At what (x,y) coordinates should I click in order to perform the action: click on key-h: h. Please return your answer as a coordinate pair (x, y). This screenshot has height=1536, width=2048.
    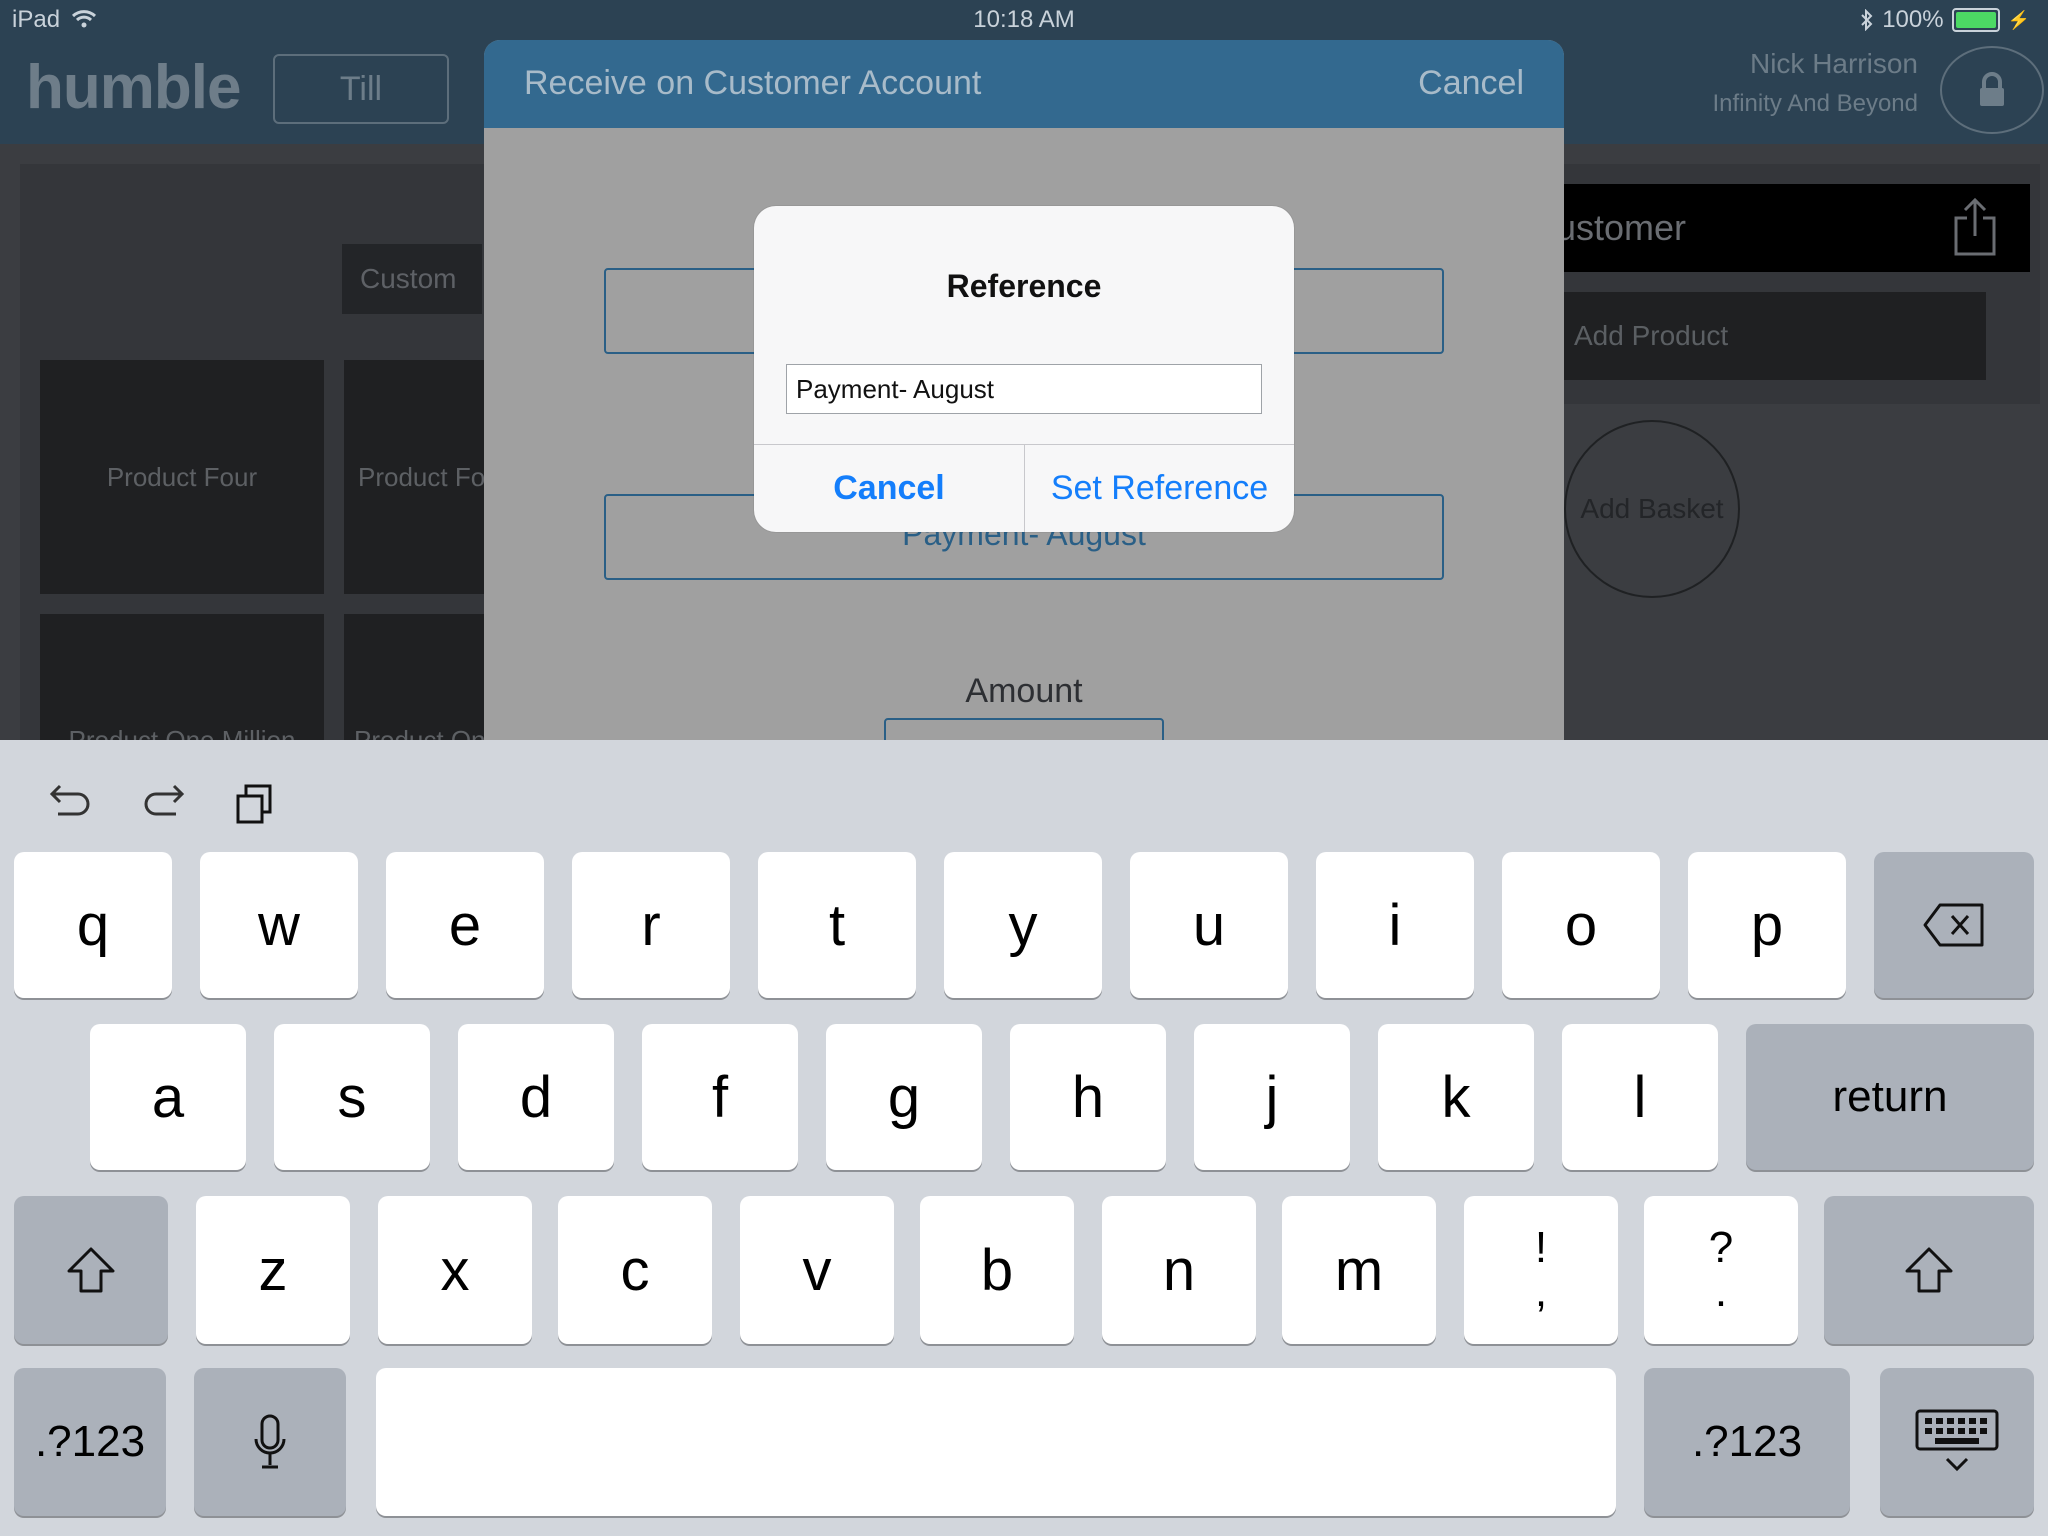
    Looking at the image, I should click on (1088, 1097).